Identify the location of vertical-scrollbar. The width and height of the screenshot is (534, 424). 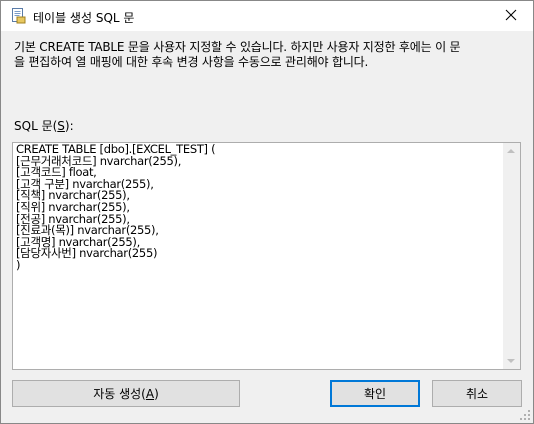
(511, 256).